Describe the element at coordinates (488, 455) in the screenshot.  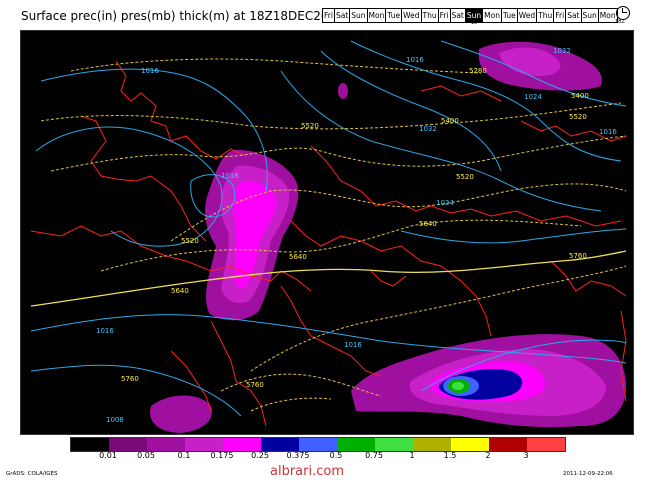
I see `colorbar-tick-label: 2` at that location.